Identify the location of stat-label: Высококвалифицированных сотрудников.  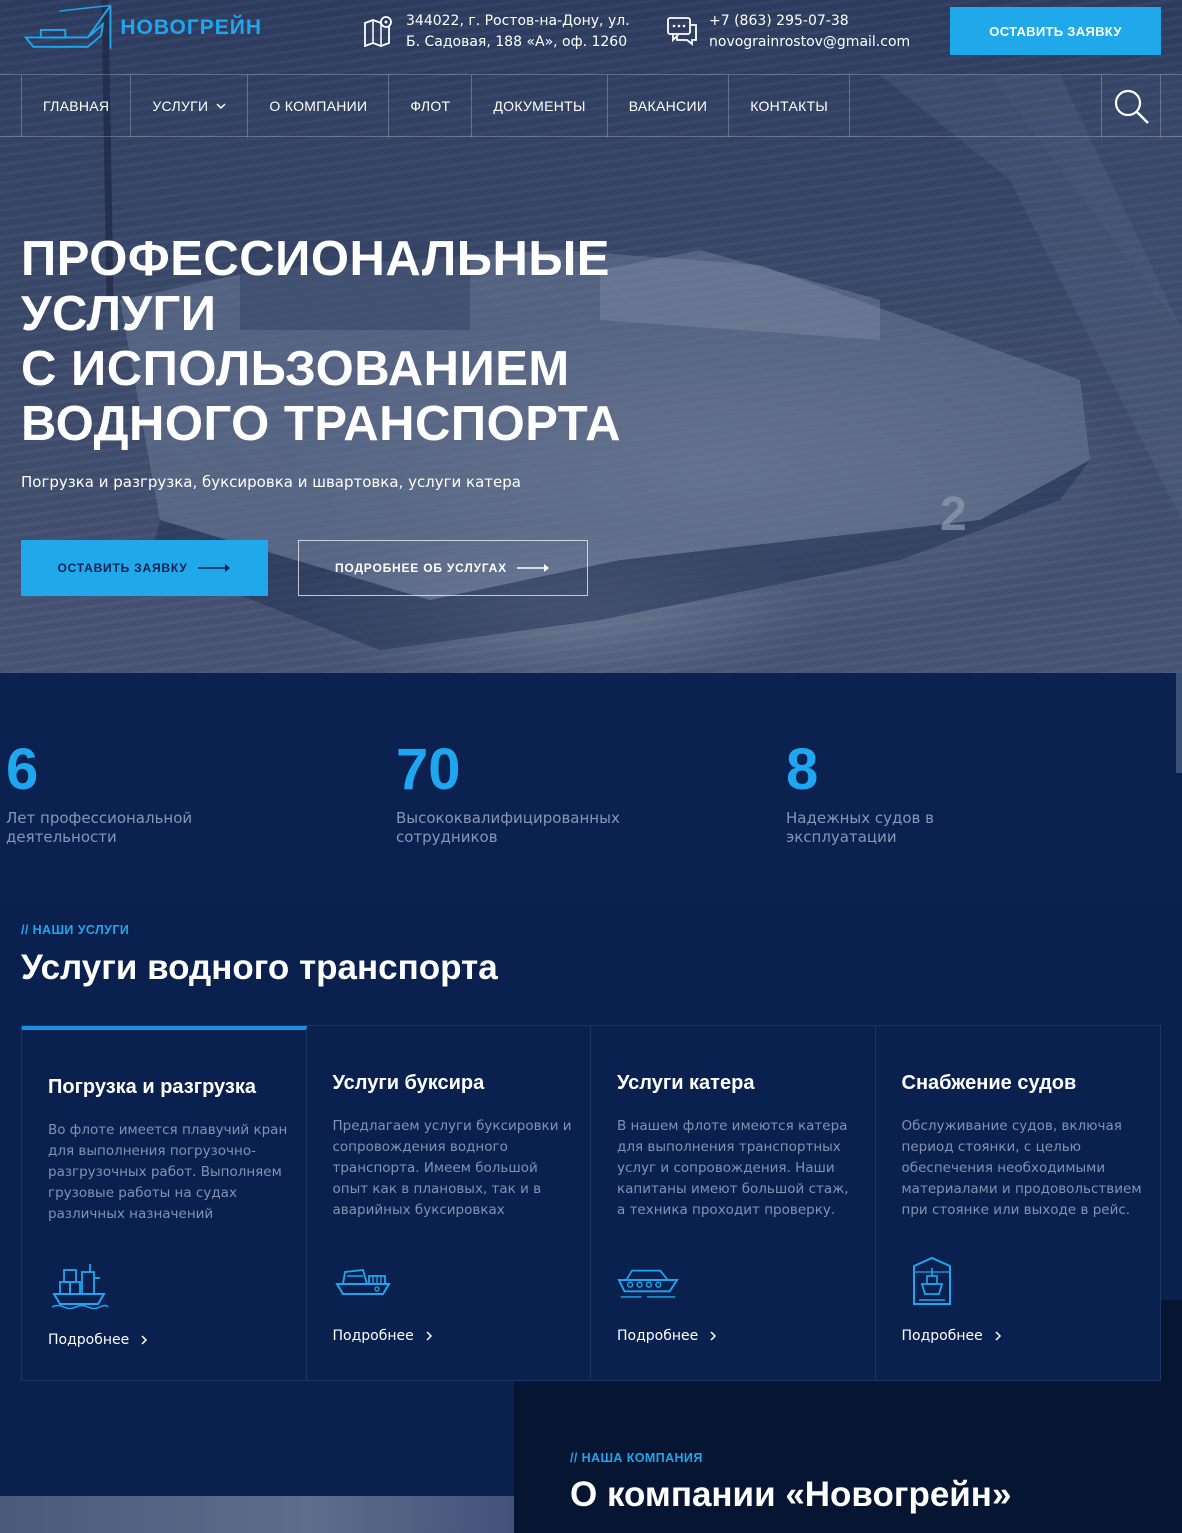
(508, 827).